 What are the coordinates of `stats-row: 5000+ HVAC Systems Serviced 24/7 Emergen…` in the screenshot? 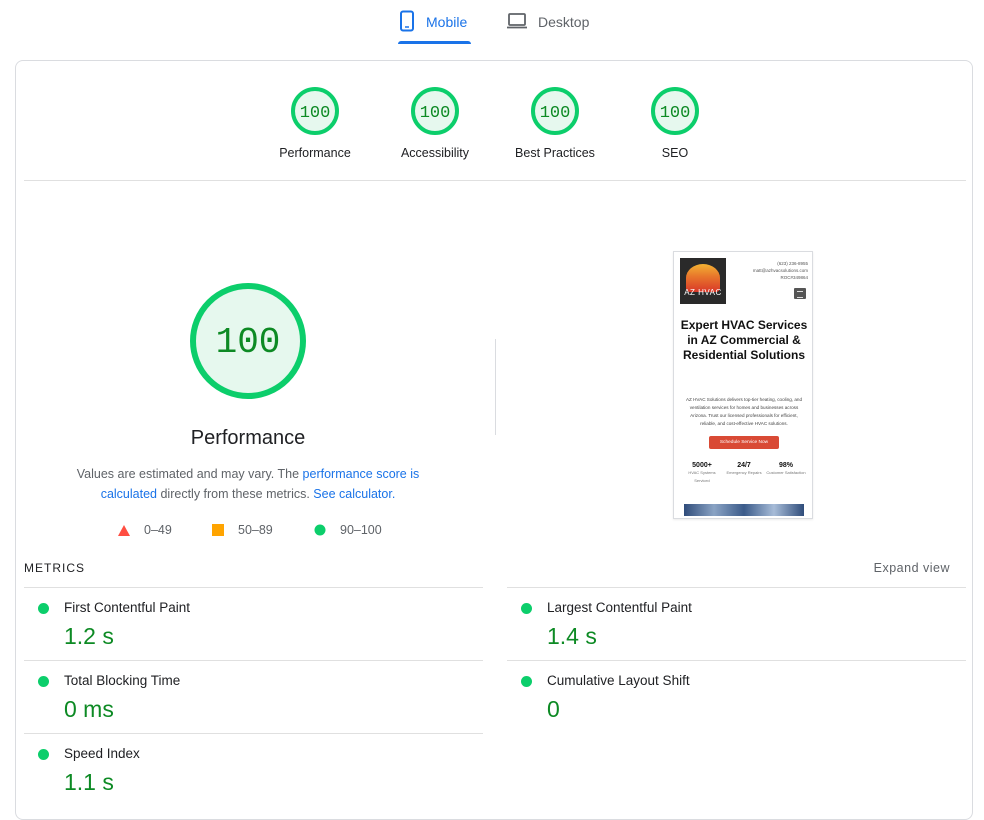 It's located at (744, 476).